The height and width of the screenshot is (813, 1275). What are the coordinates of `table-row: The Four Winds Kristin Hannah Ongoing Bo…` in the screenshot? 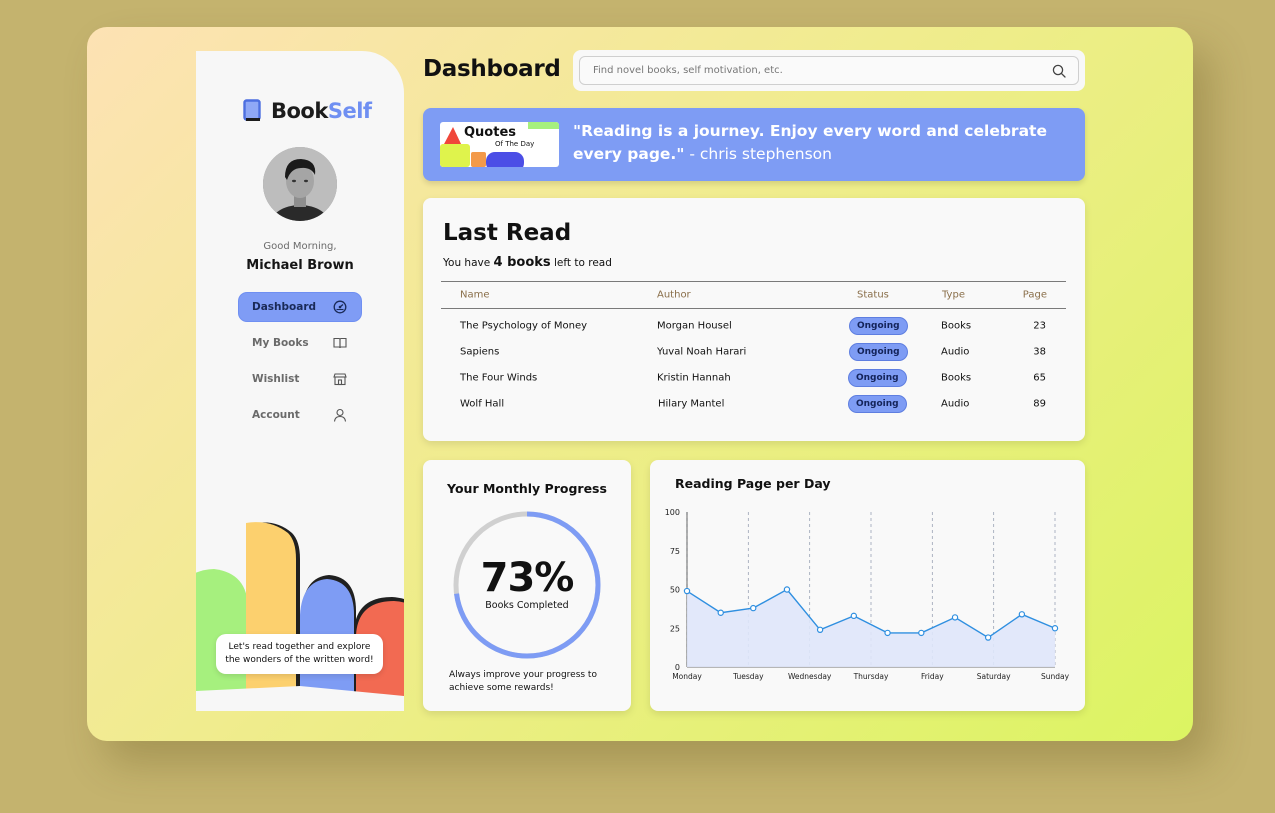 It's located at (753, 378).